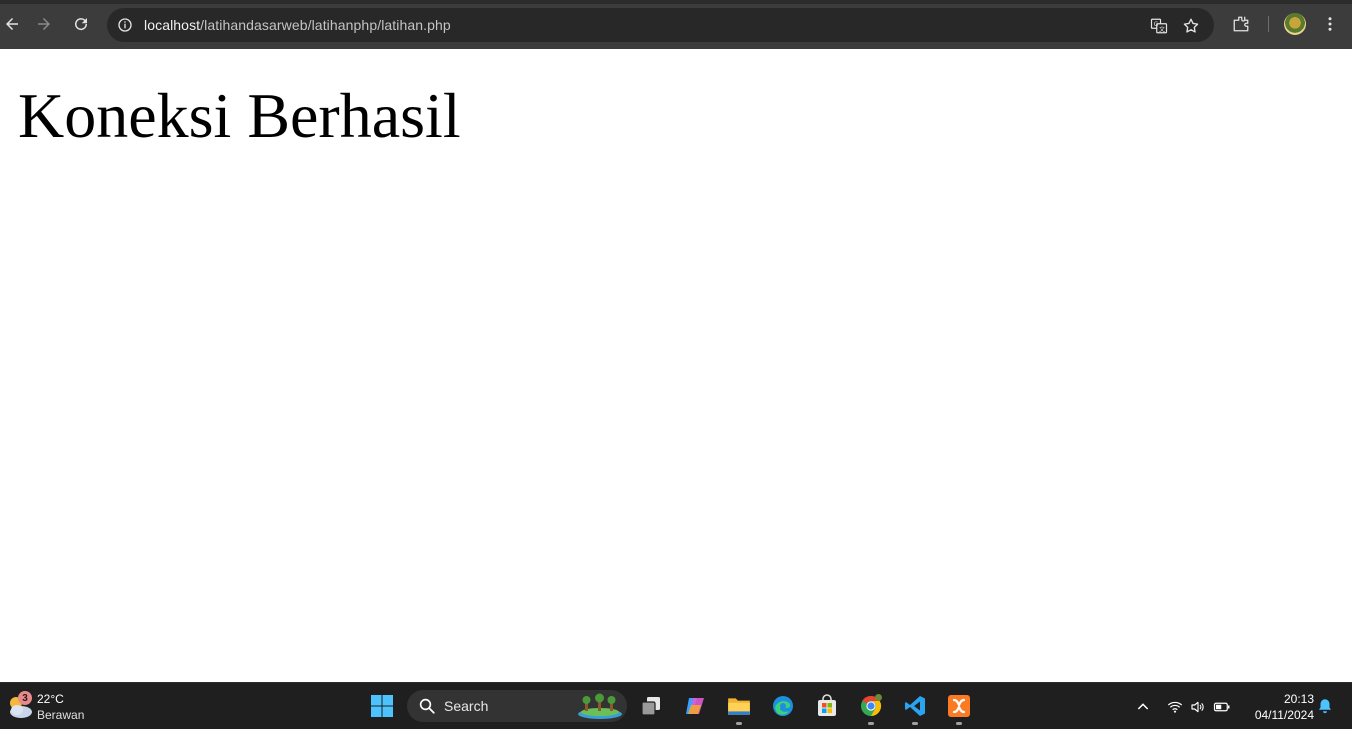 Image resolution: width=1352 pixels, height=729 pixels. I want to click on xampp-icon, so click(959, 706).